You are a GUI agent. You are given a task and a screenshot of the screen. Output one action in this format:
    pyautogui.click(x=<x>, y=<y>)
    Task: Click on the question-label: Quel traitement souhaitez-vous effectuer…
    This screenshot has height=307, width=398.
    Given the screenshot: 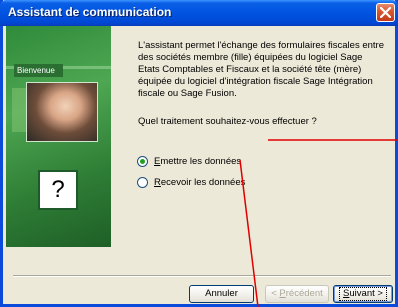 What is the action you would take?
    pyautogui.click(x=227, y=121)
    